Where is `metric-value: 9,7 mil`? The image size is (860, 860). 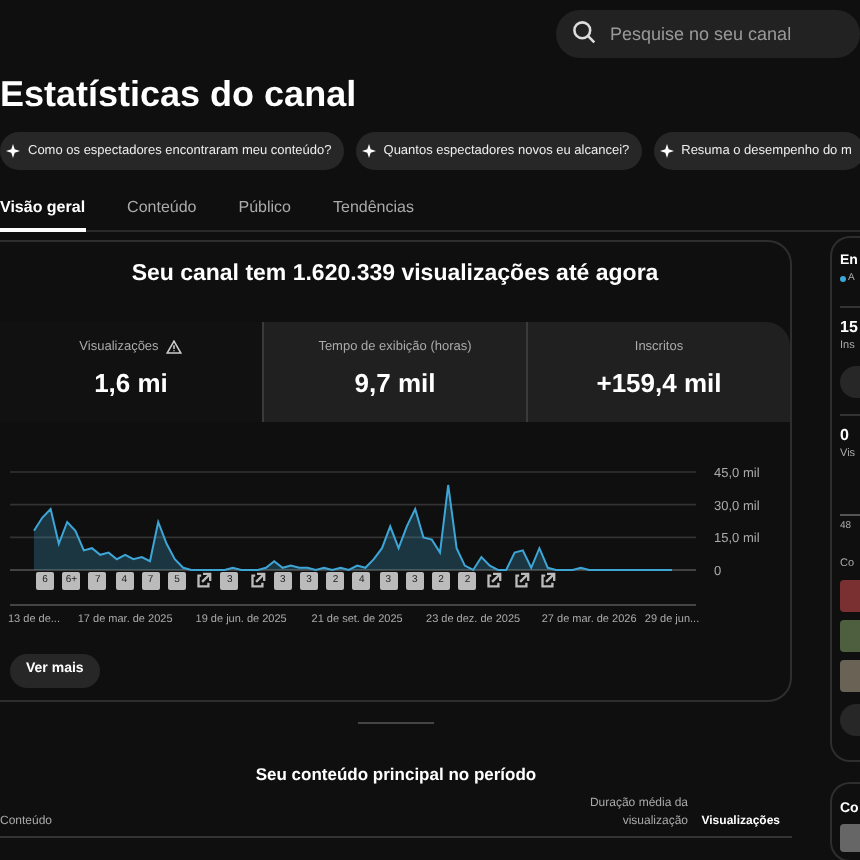 metric-value: 9,7 mil is located at coordinates (395, 383).